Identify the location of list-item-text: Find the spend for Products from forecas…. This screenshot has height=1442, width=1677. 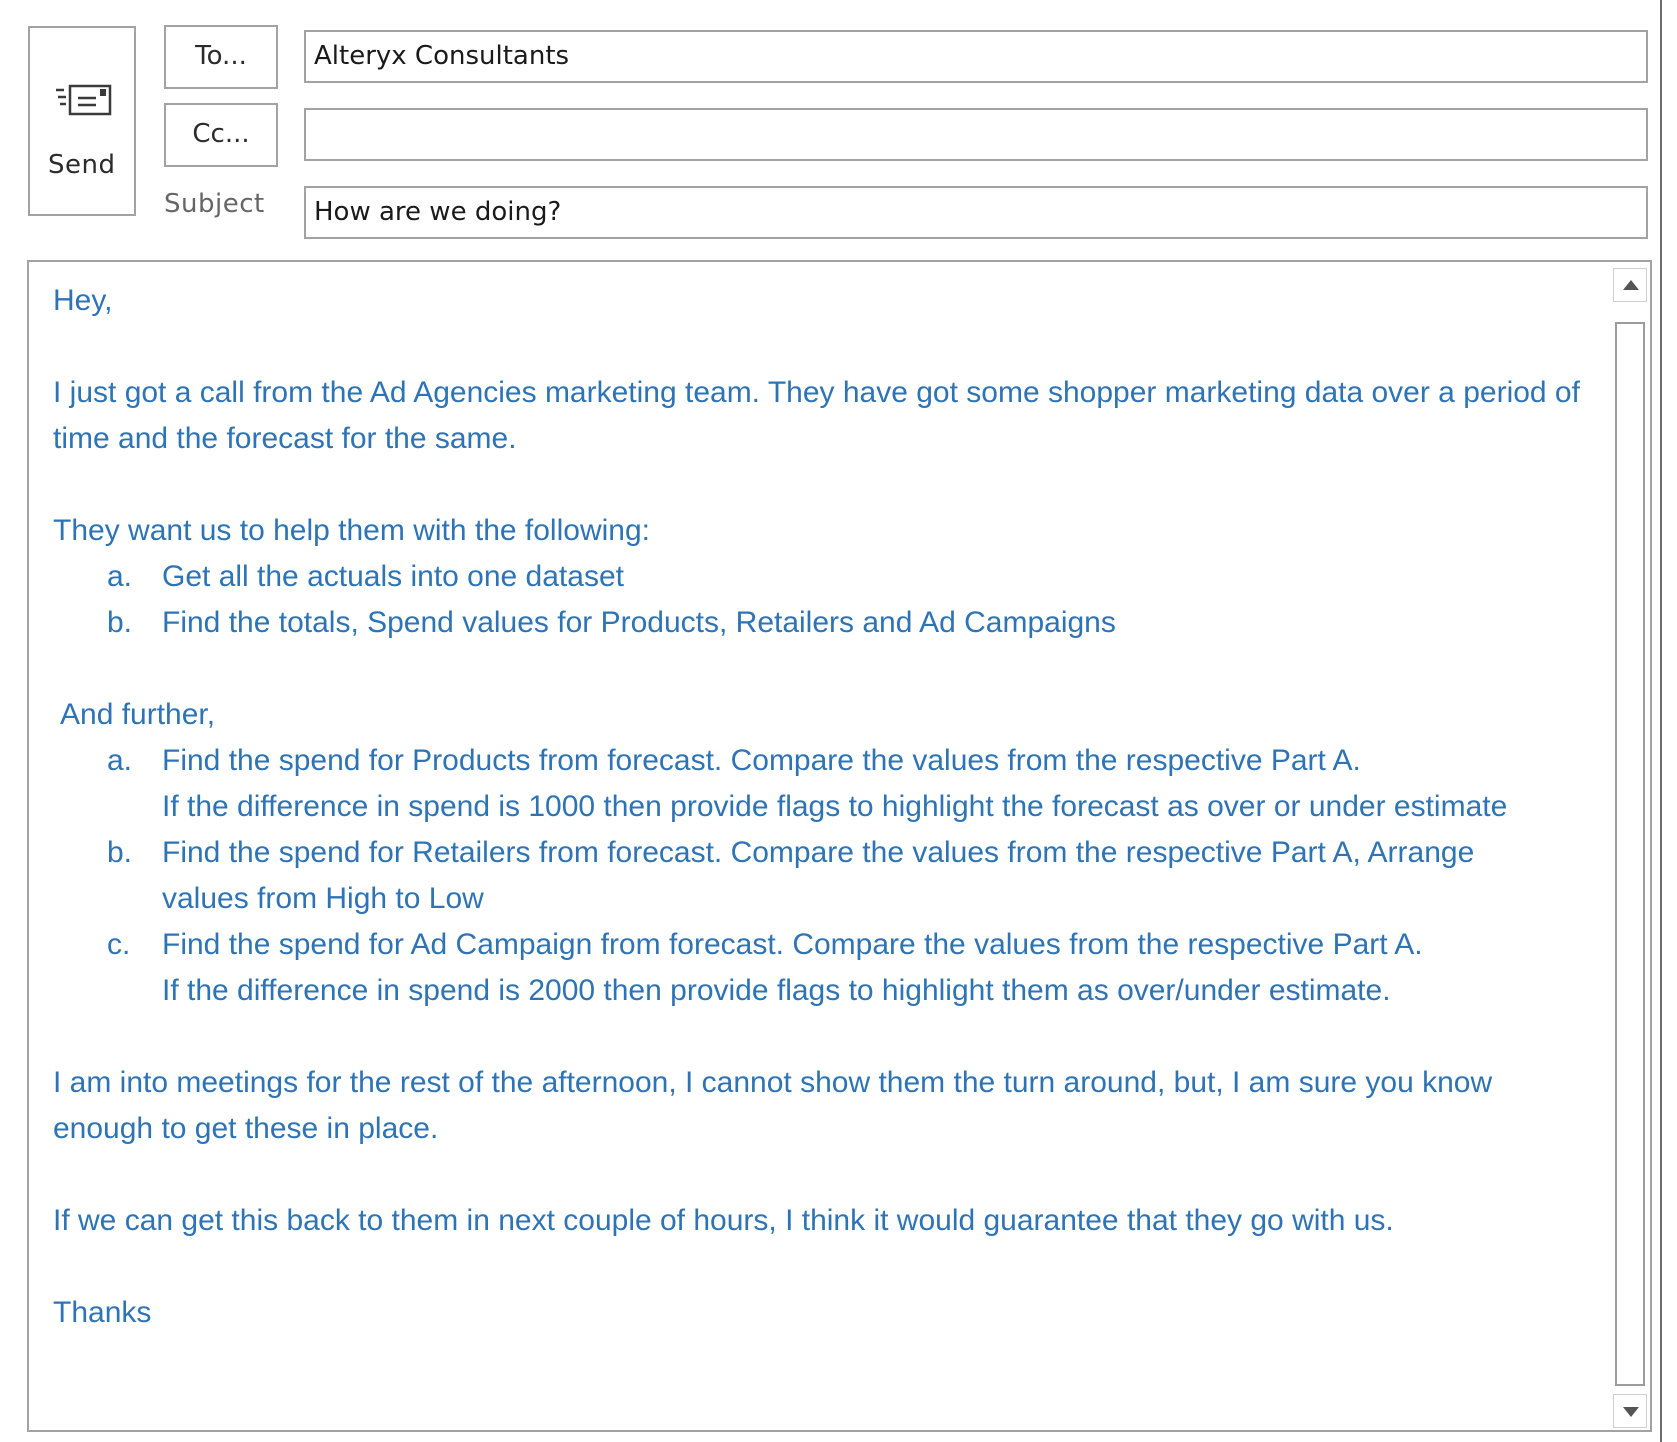
(761, 760).